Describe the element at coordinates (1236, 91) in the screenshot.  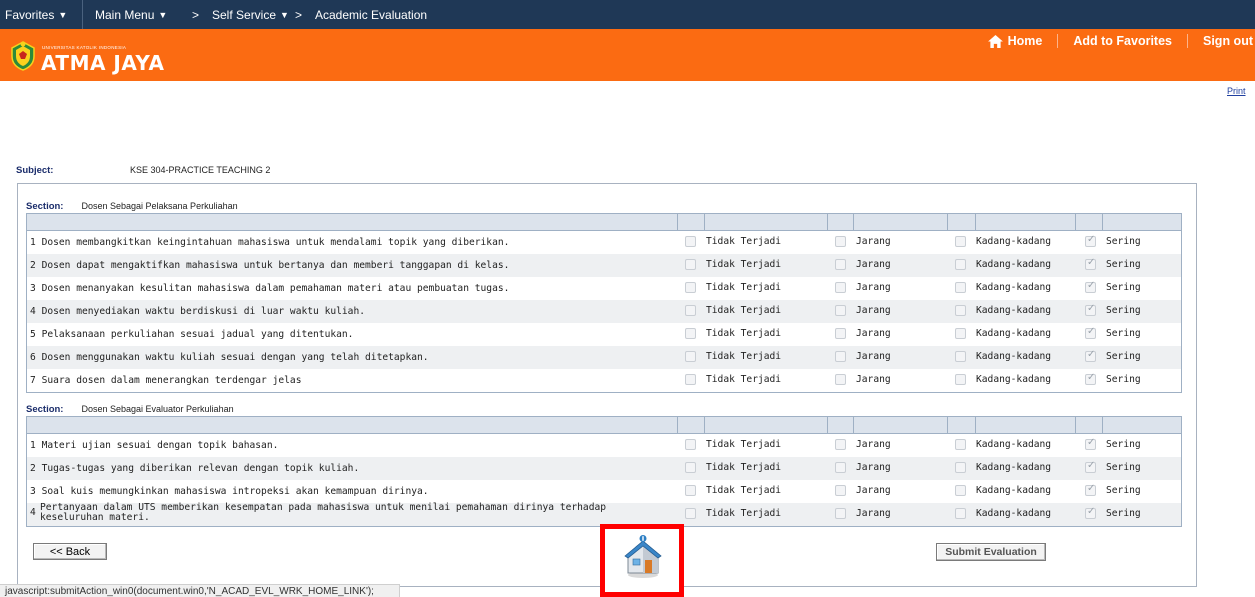
I see `print-link: Print` at that location.